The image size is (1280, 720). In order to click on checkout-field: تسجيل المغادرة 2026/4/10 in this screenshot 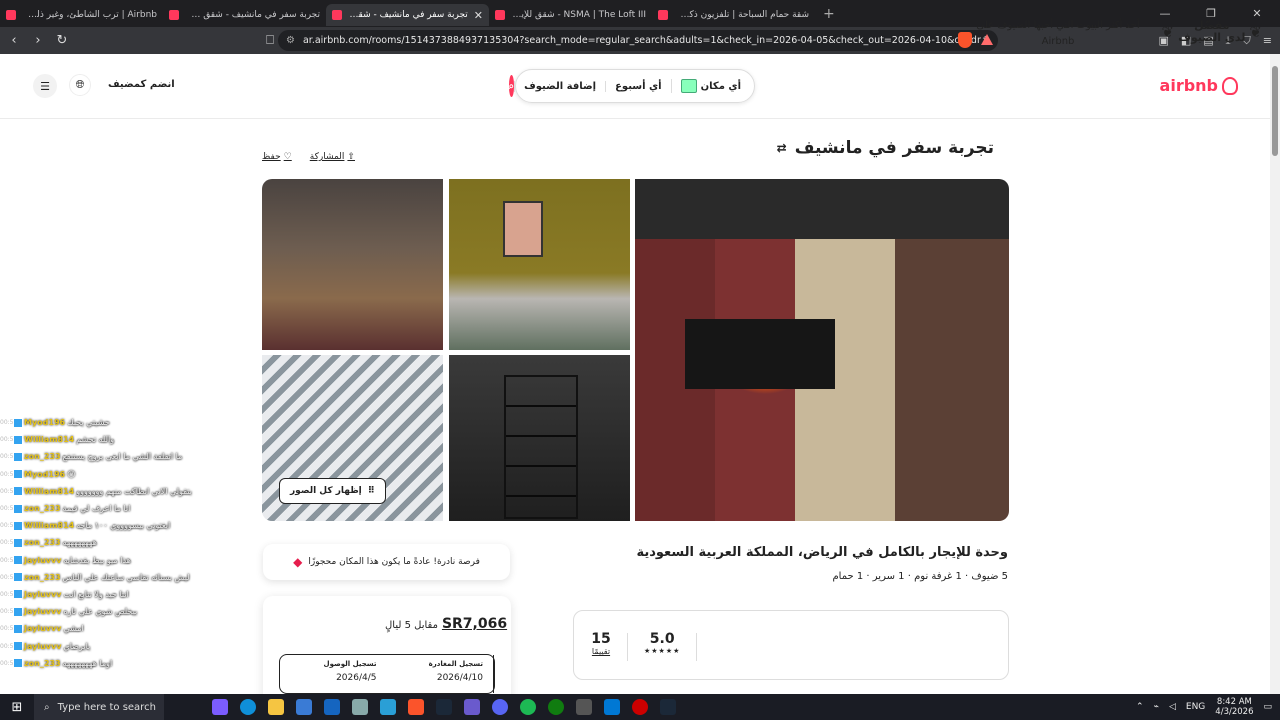, I will do `click(440, 674)`.